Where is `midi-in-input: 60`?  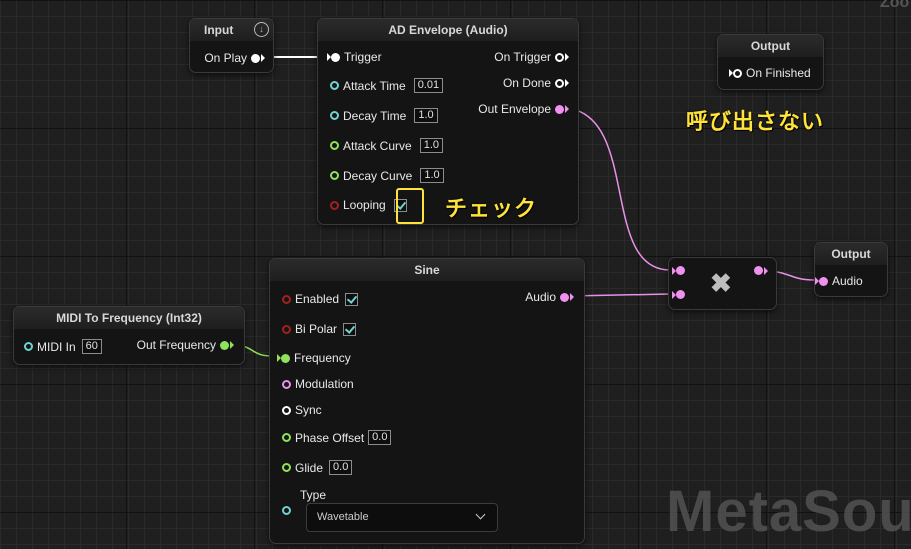 midi-in-input: 60 is located at coordinates (91, 346).